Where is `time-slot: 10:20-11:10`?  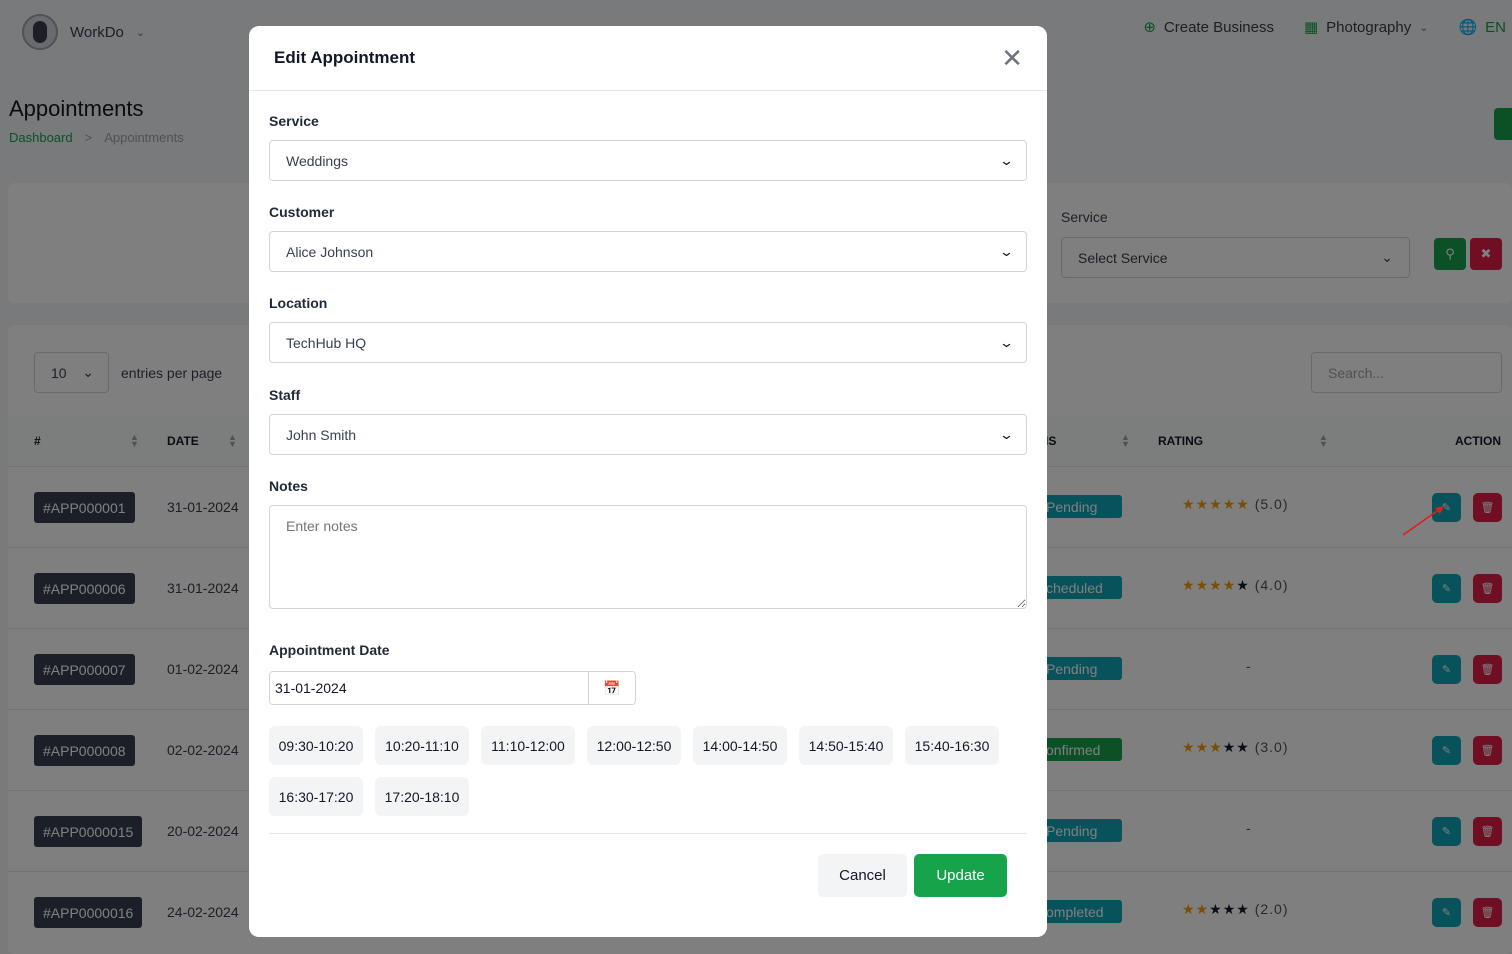
time-slot: 10:20-11:10 is located at coordinates (422, 745).